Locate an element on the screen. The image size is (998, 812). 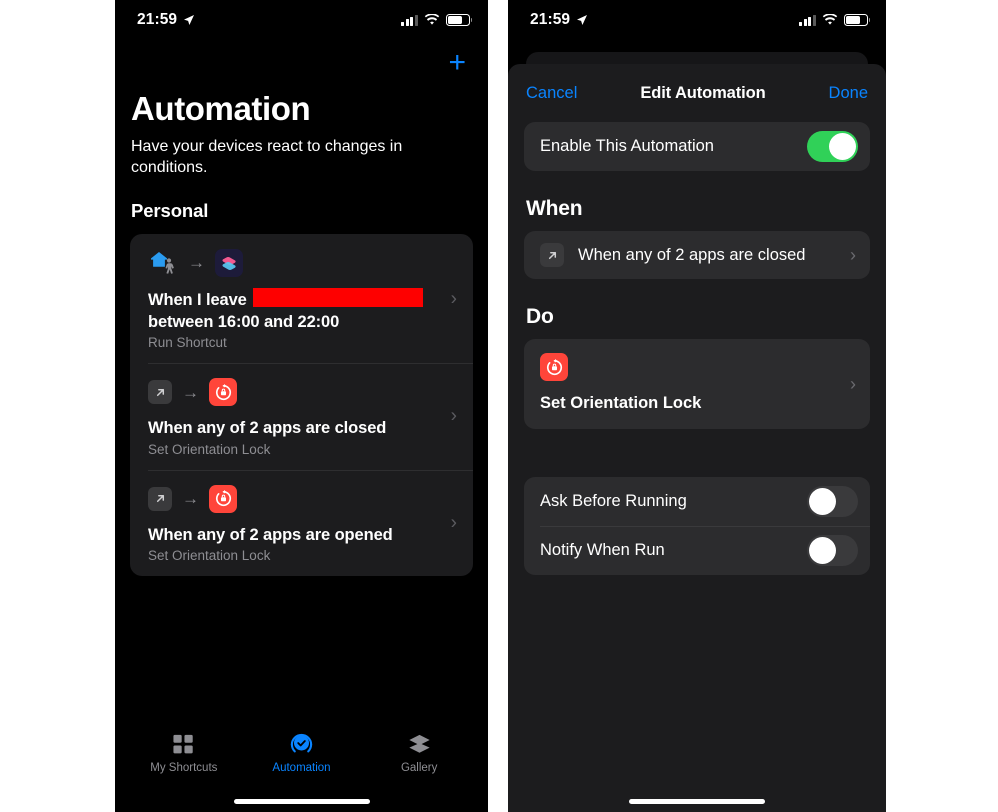
ask-before-running-toggle is located at coordinates (832, 501).